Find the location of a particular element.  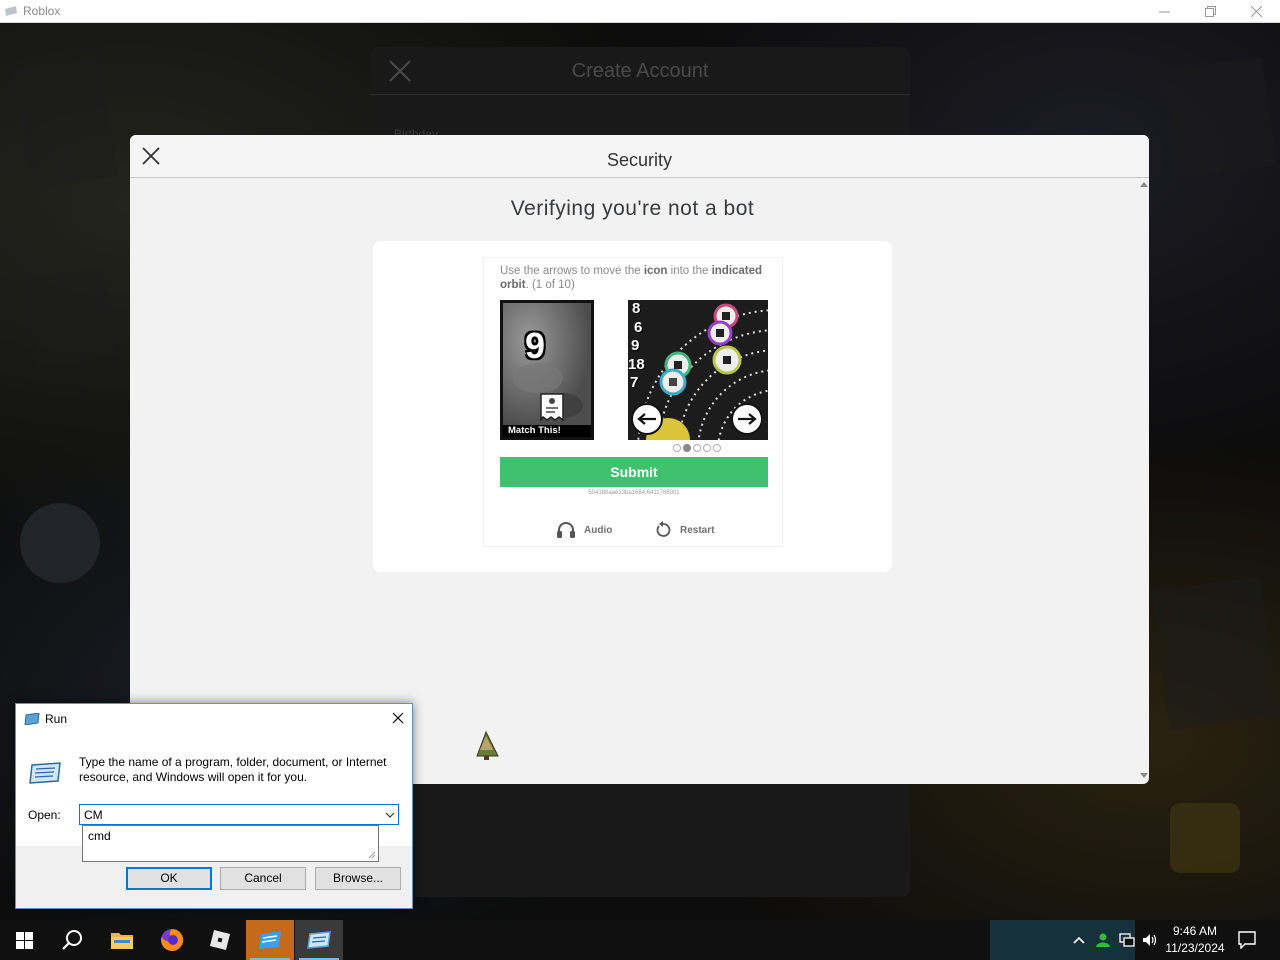

restart-button: Restart is located at coordinates (684, 530).